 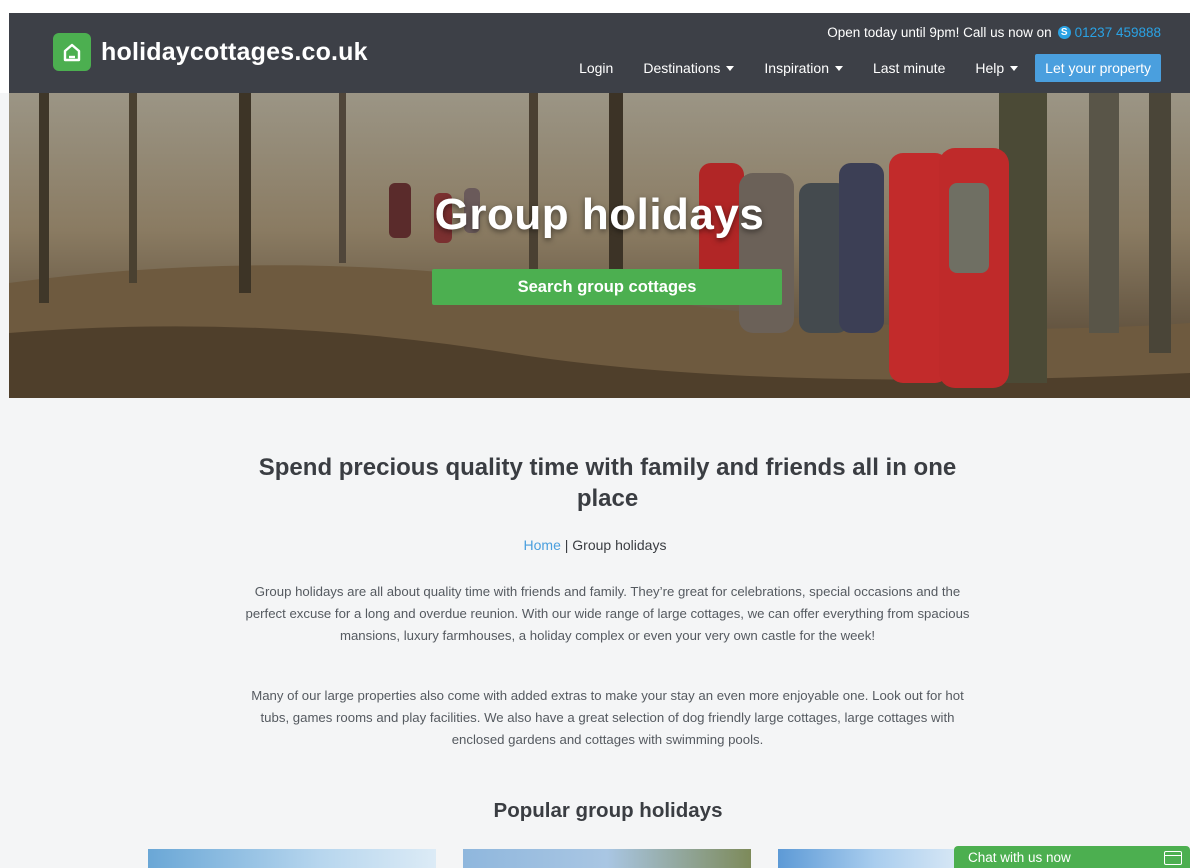 I want to click on nav-login-label: Login, so click(x=596, y=68).